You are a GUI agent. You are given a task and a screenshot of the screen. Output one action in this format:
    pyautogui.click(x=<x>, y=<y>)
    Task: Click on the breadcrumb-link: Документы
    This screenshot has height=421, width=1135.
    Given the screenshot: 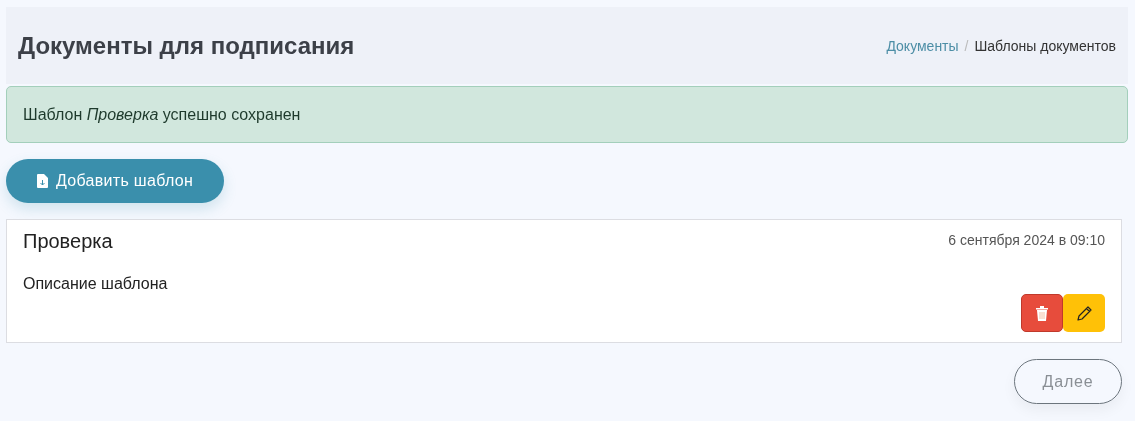 What is the action you would take?
    pyautogui.click(x=922, y=45)
    